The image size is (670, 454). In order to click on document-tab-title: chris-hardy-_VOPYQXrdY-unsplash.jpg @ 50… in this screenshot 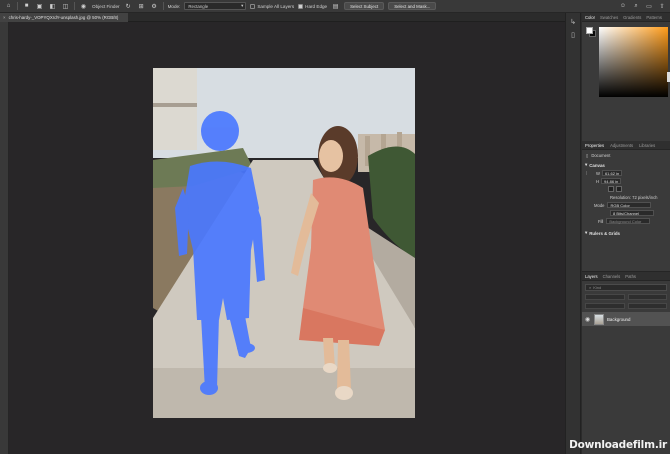, I will do `click(63, 17)`.